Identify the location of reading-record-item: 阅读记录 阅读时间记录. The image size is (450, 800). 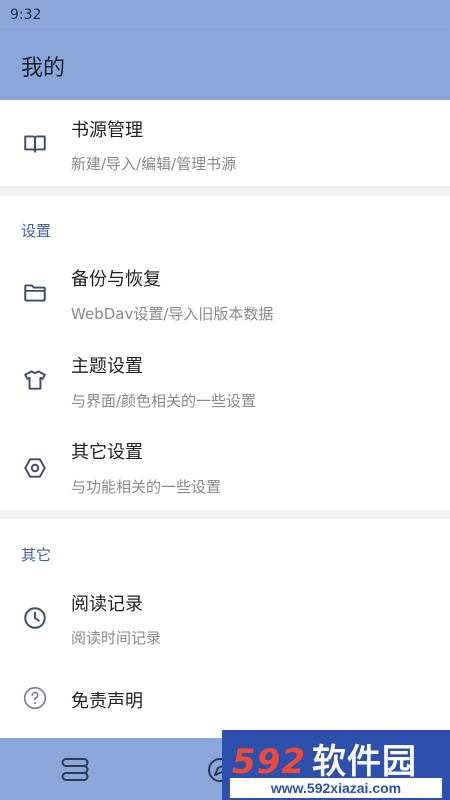
(225, 619).